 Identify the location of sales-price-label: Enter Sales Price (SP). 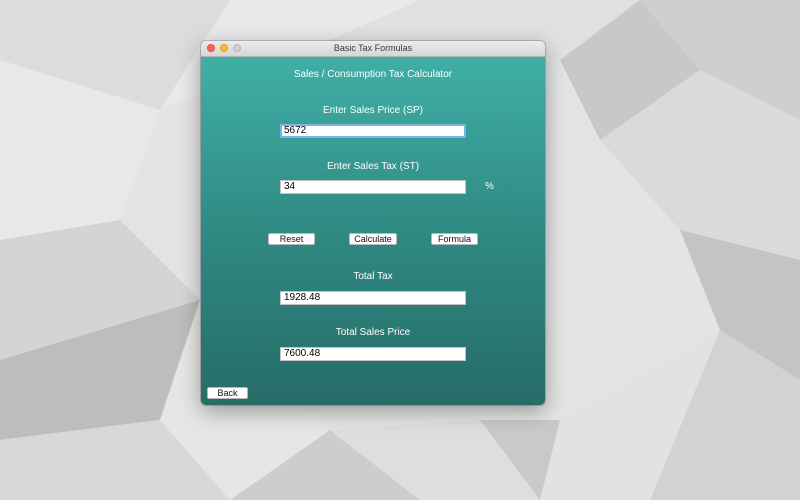
(373, 110).